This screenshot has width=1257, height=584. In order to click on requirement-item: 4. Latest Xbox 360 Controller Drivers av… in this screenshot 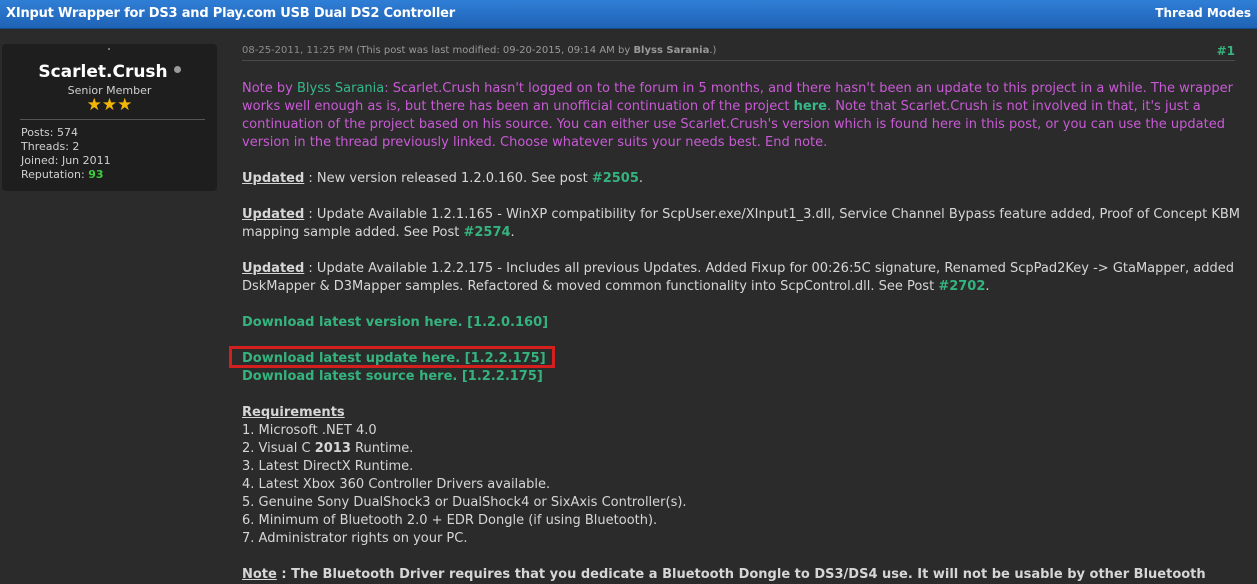, I will do `click(396, 484)`.